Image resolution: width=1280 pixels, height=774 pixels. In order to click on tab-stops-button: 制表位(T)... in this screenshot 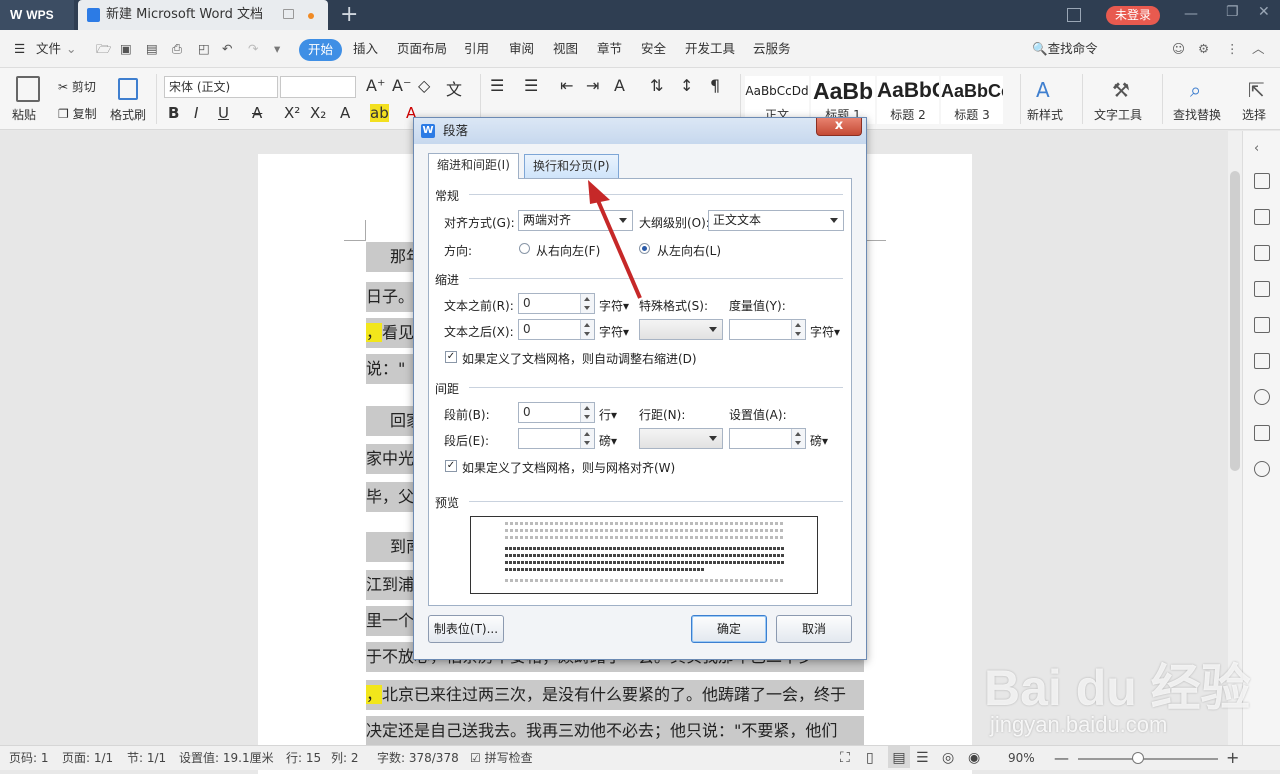, I will do `click(466, 629)`.